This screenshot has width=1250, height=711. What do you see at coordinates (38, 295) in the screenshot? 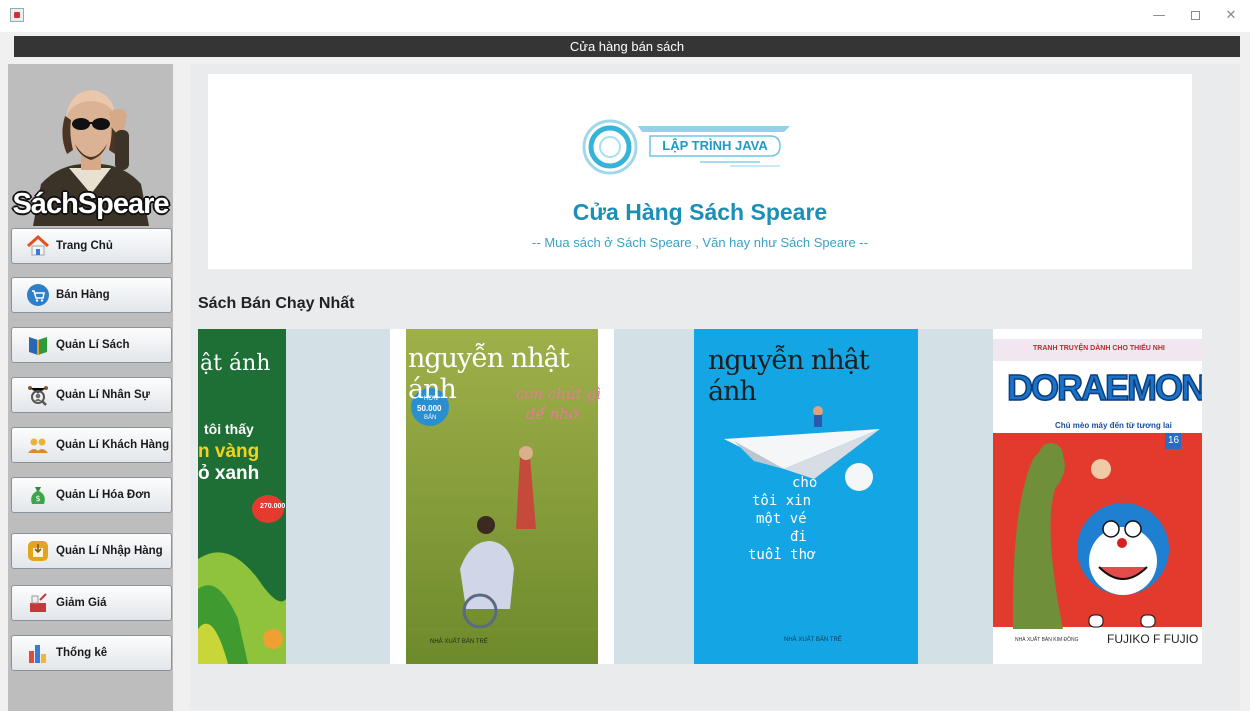
I see `cart-icon` at bounding box center [38, 295].